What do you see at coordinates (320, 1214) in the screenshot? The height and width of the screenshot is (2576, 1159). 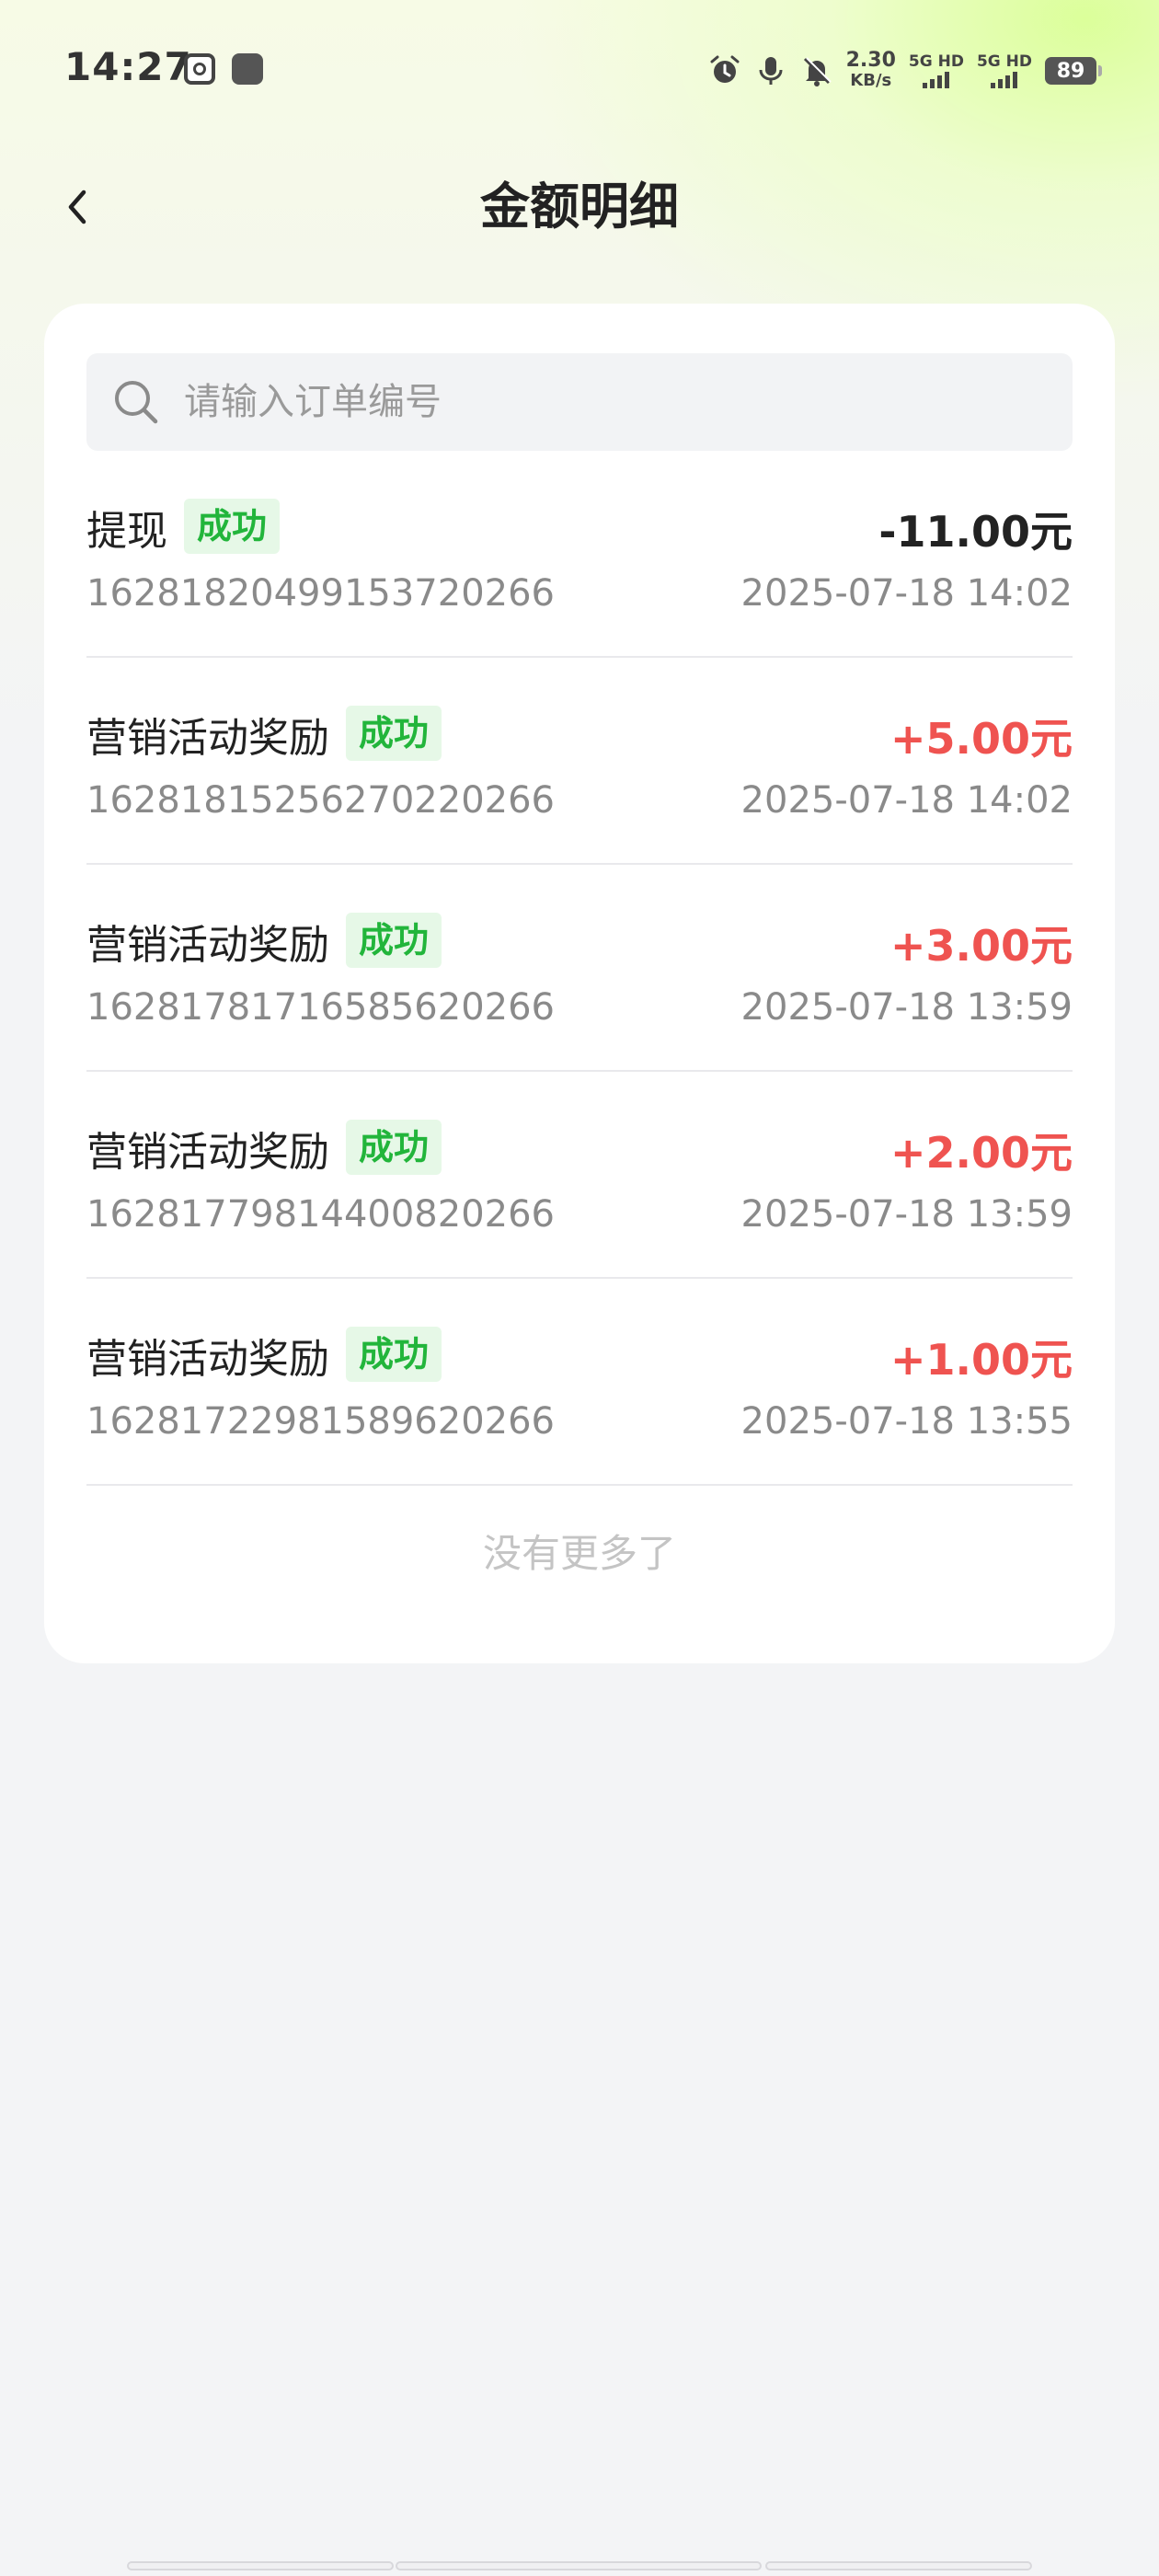 I see `record-order-id: 1628177981440082026​6` at bounding box center [320, 1214].